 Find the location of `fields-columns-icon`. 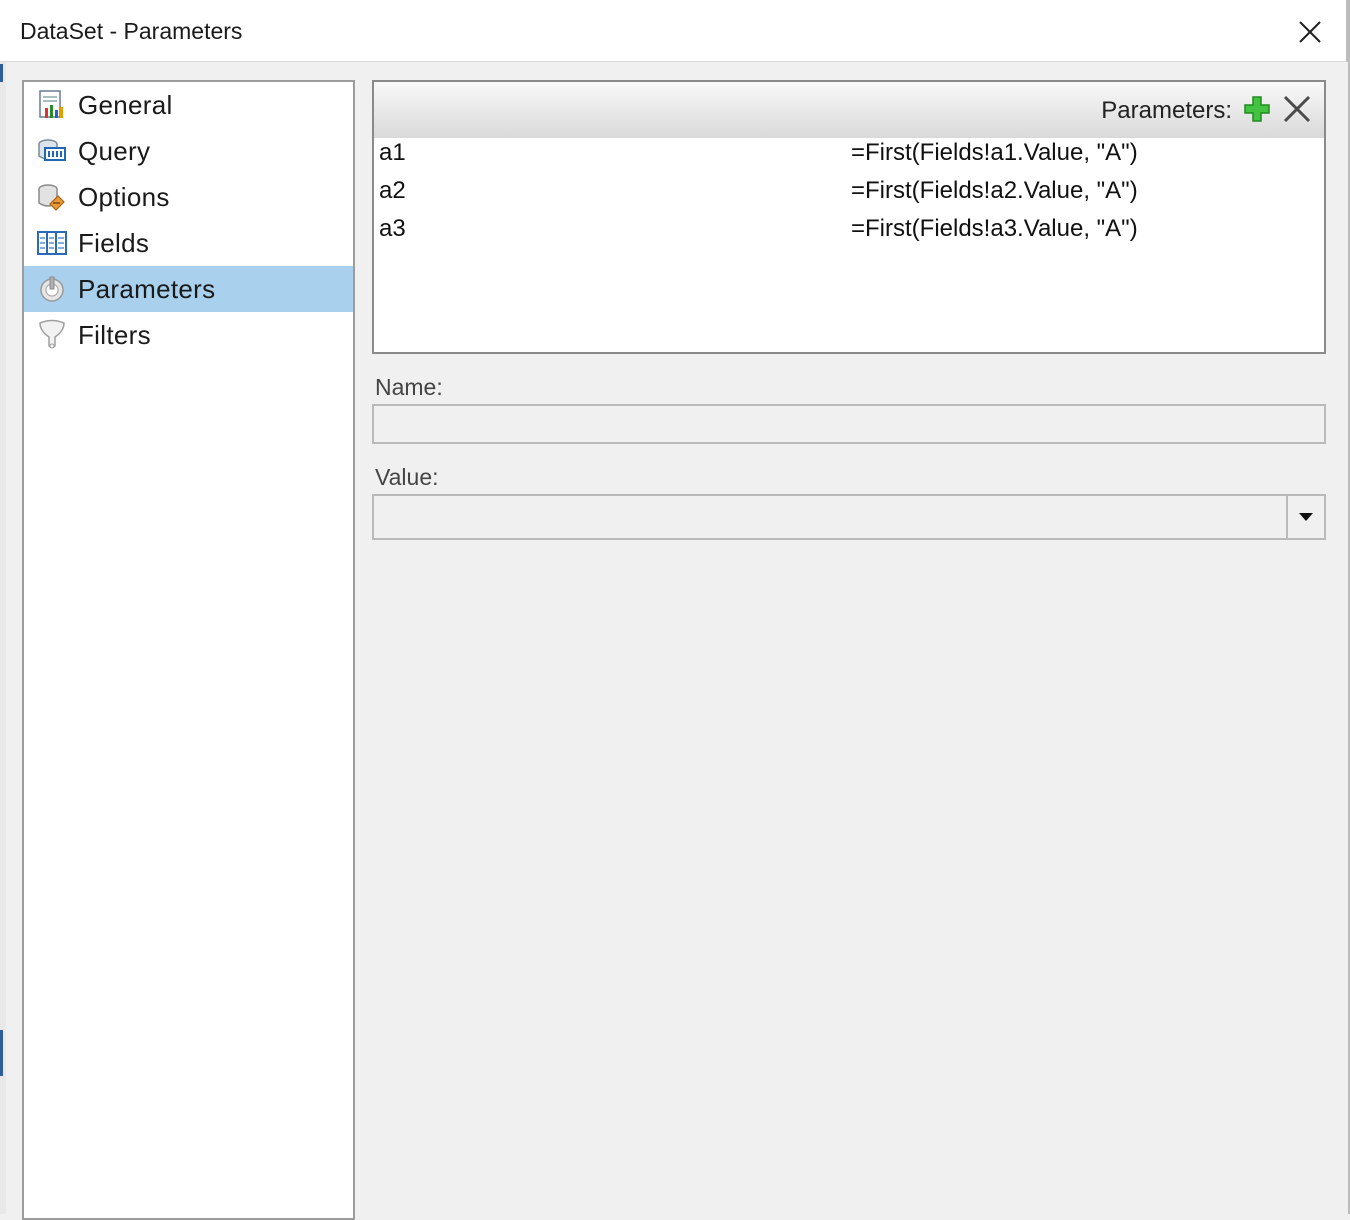

fields-columns-icon is located at coordinates (52, 243).